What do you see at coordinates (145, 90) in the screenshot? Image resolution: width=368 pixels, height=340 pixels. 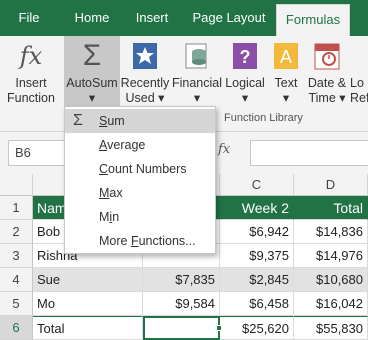 I see `recently-used-label: Recently Used ▾` at bounding box center [145, 90].